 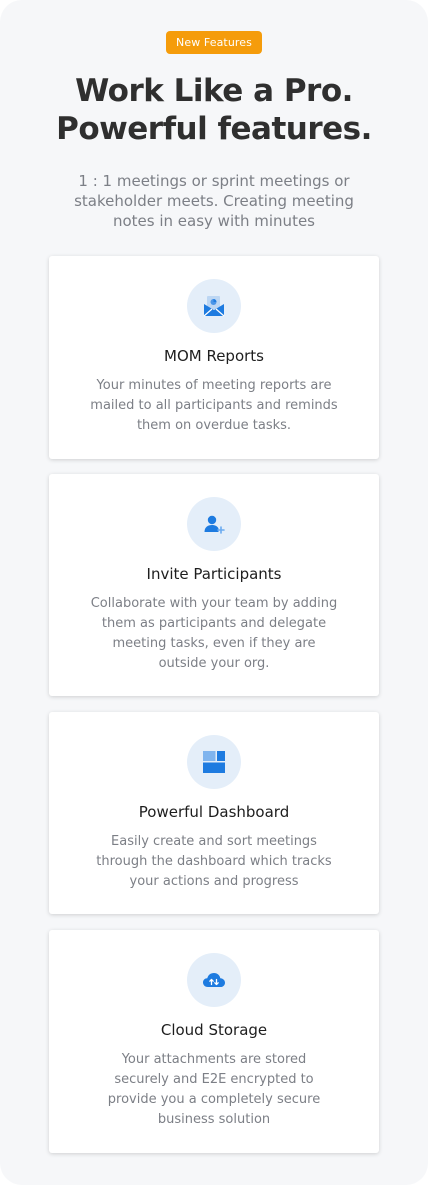 I want to click on feature-title: Powerful Dashboard, so click(x=214, y=812).